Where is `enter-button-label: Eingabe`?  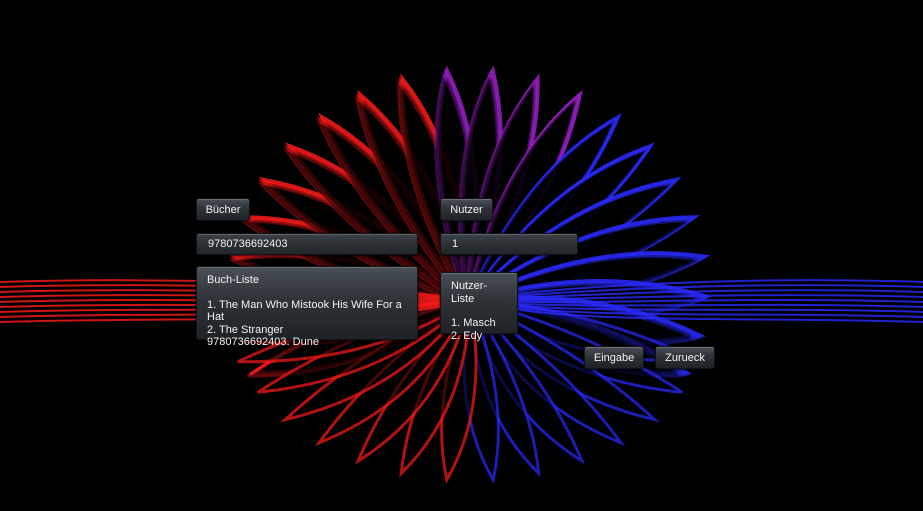
enter-button-label: Eingabe is located at coordinates (614, 357).